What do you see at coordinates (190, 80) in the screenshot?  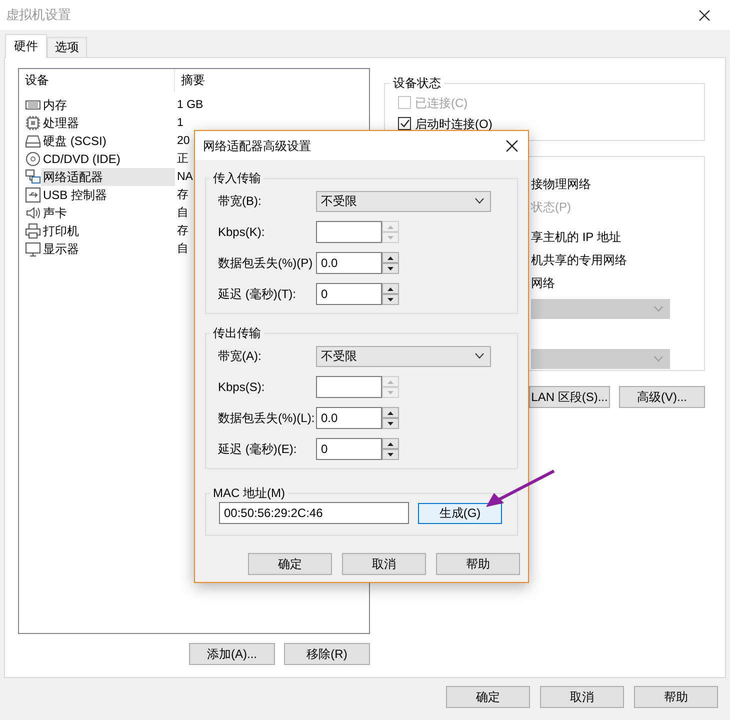 I see `column-header: 摘要` at bounding box center [190, 80].